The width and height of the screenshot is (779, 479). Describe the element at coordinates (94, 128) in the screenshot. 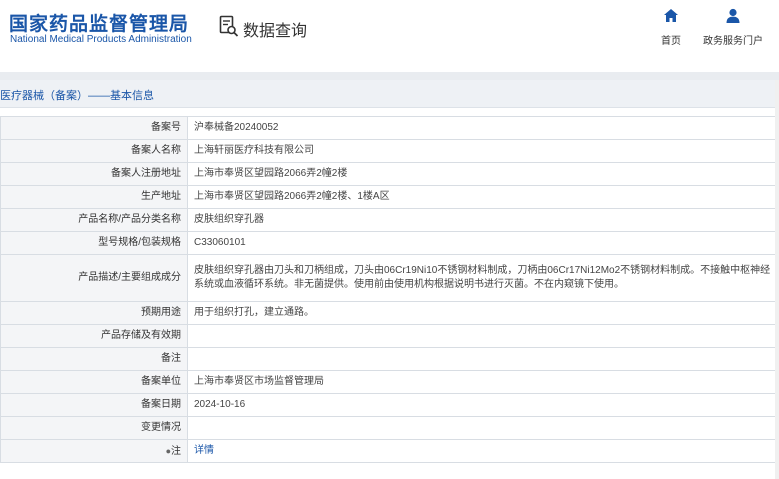

I see `field-label: 备案号` at that location.